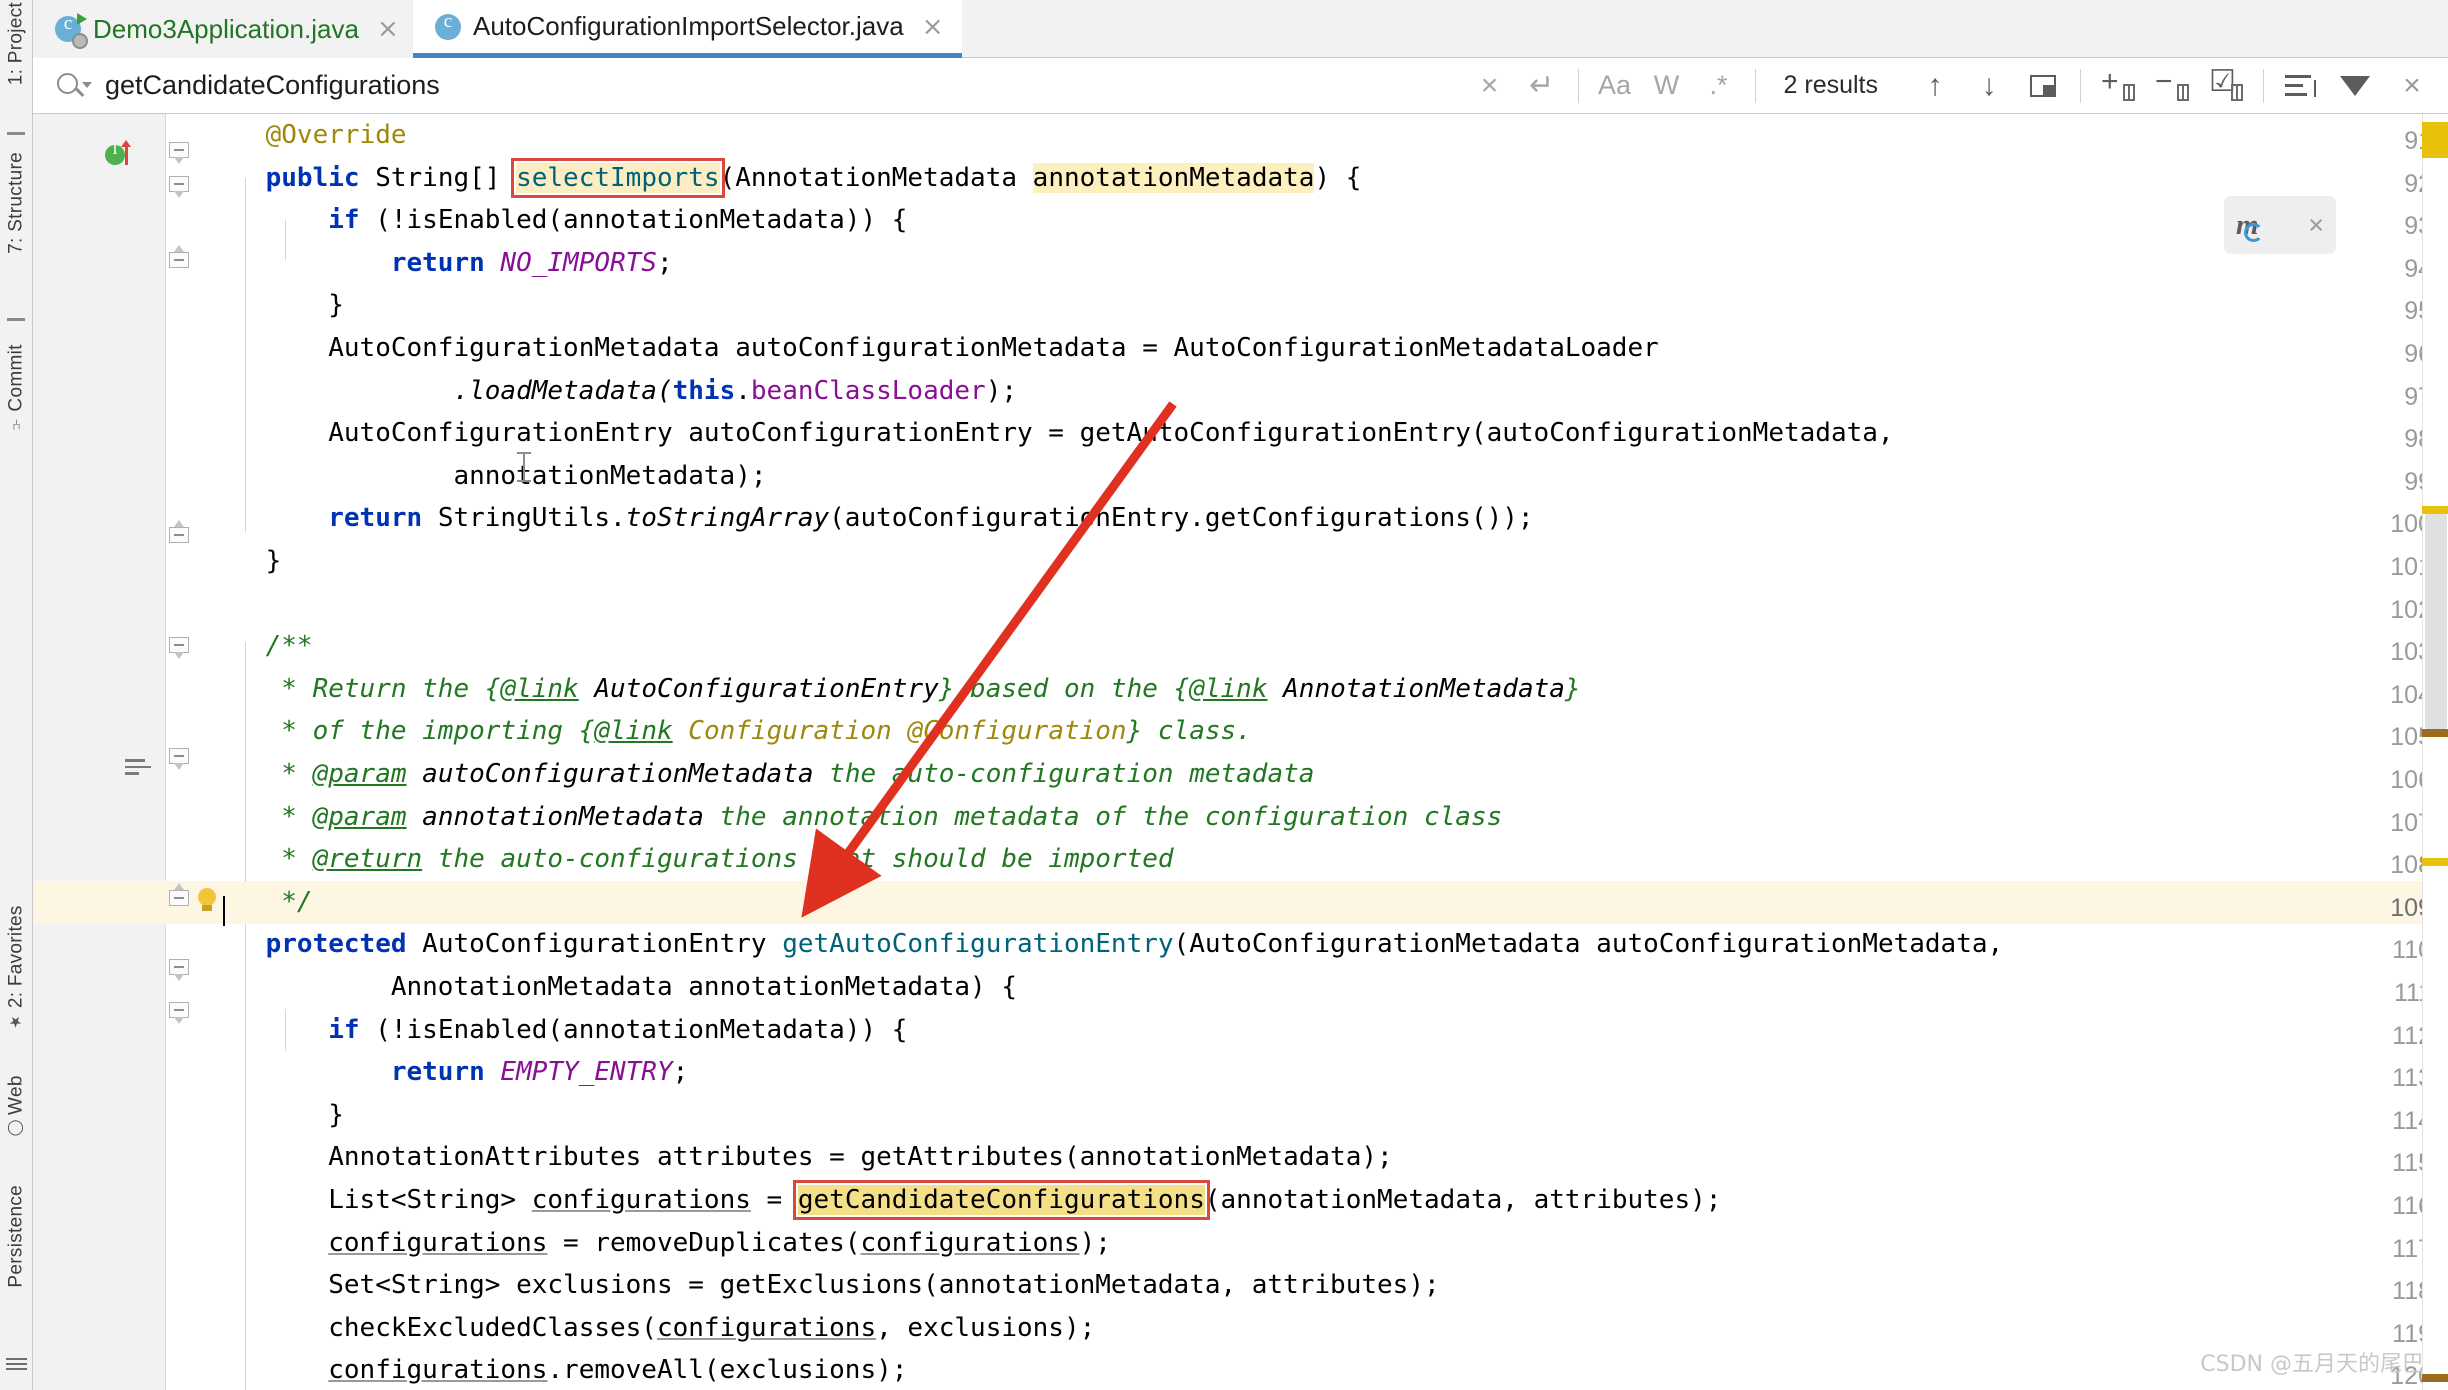 Image resolution: width=2448 pixels, height=1390 pixels. Describe the element at coordinates (2412, 86) in the screenshot. I see `close-search-icon: ×` at that location.